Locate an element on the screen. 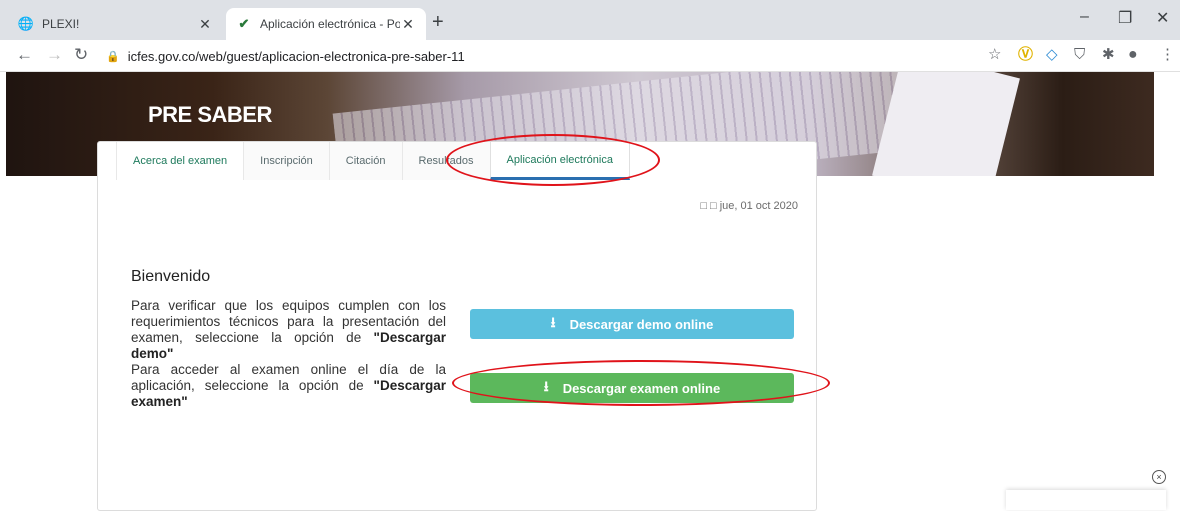 Image resolution: width=1180 pixels, height=511 pixels. highlight-tab-annotation is located at coordinates (553, 160).